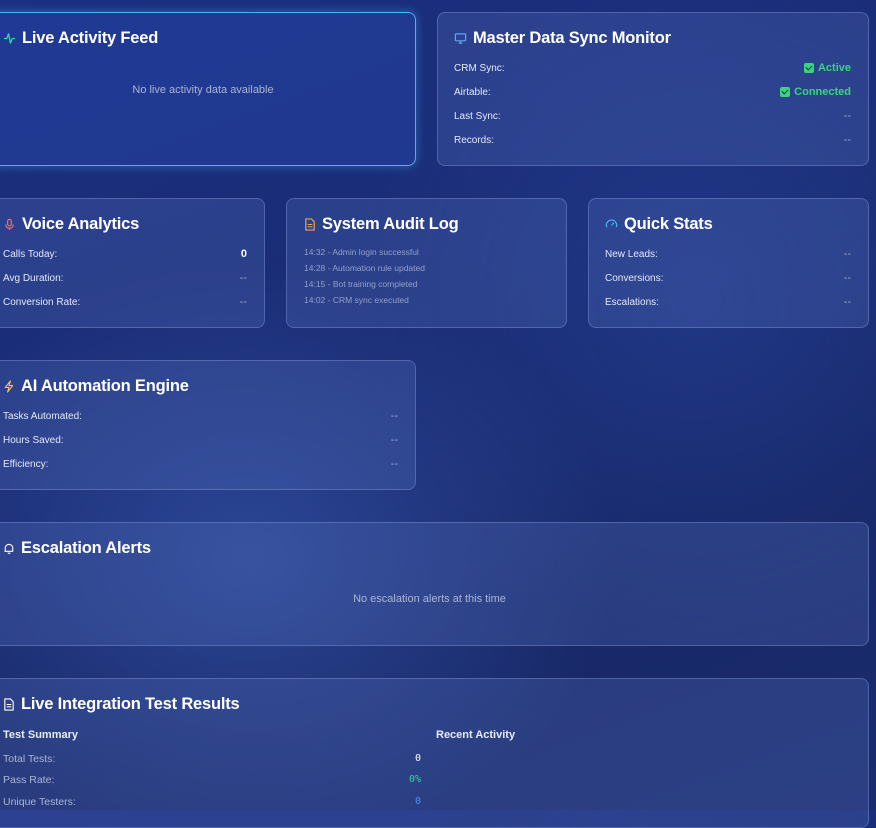 Image resolution: width=876 pixels, height=828 pixels. I want to click on calls-today-label: Calls Today:, so click(30, 254).